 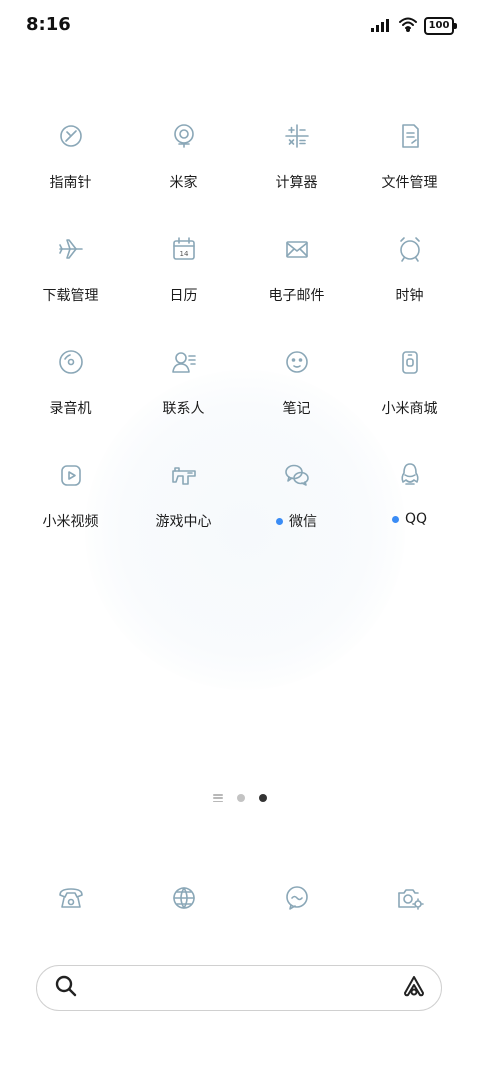 What do you see at coordinates (381, 26) in the screenshot?
I see `signal-icon` at bounding box center [381, 26].